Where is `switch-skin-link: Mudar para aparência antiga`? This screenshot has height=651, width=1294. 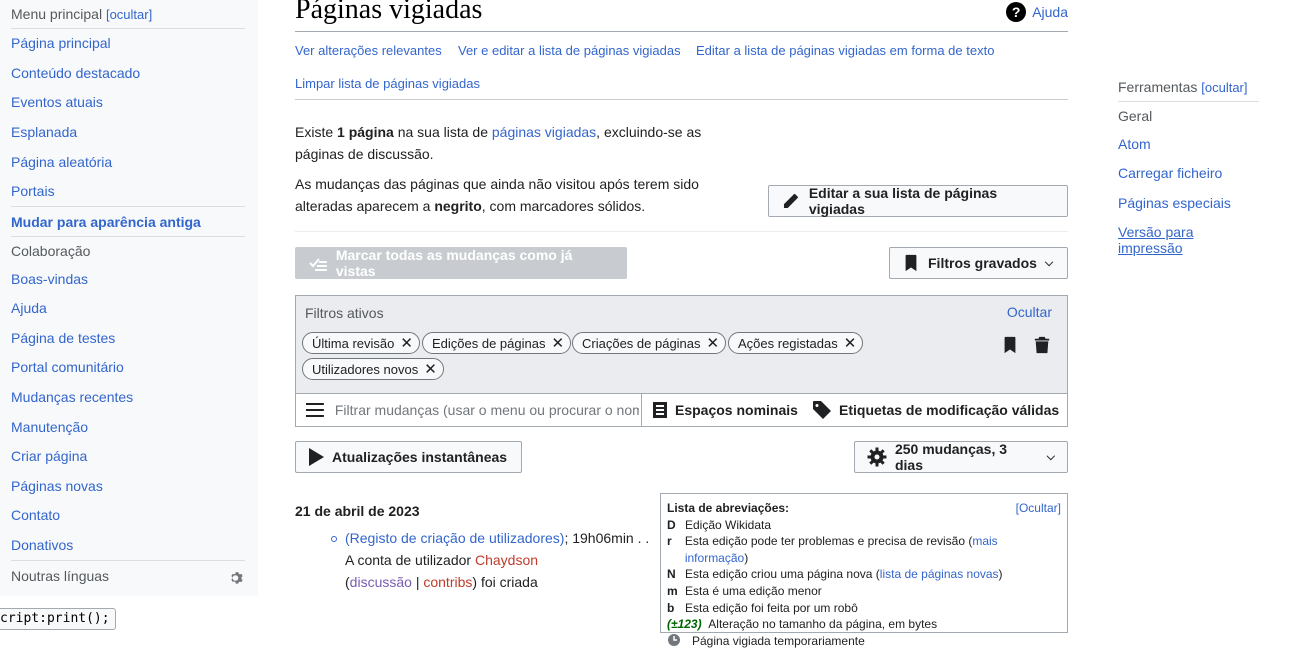 switch-skin-link: Mudar para aparência antiga is located at coordinates (106, 222).